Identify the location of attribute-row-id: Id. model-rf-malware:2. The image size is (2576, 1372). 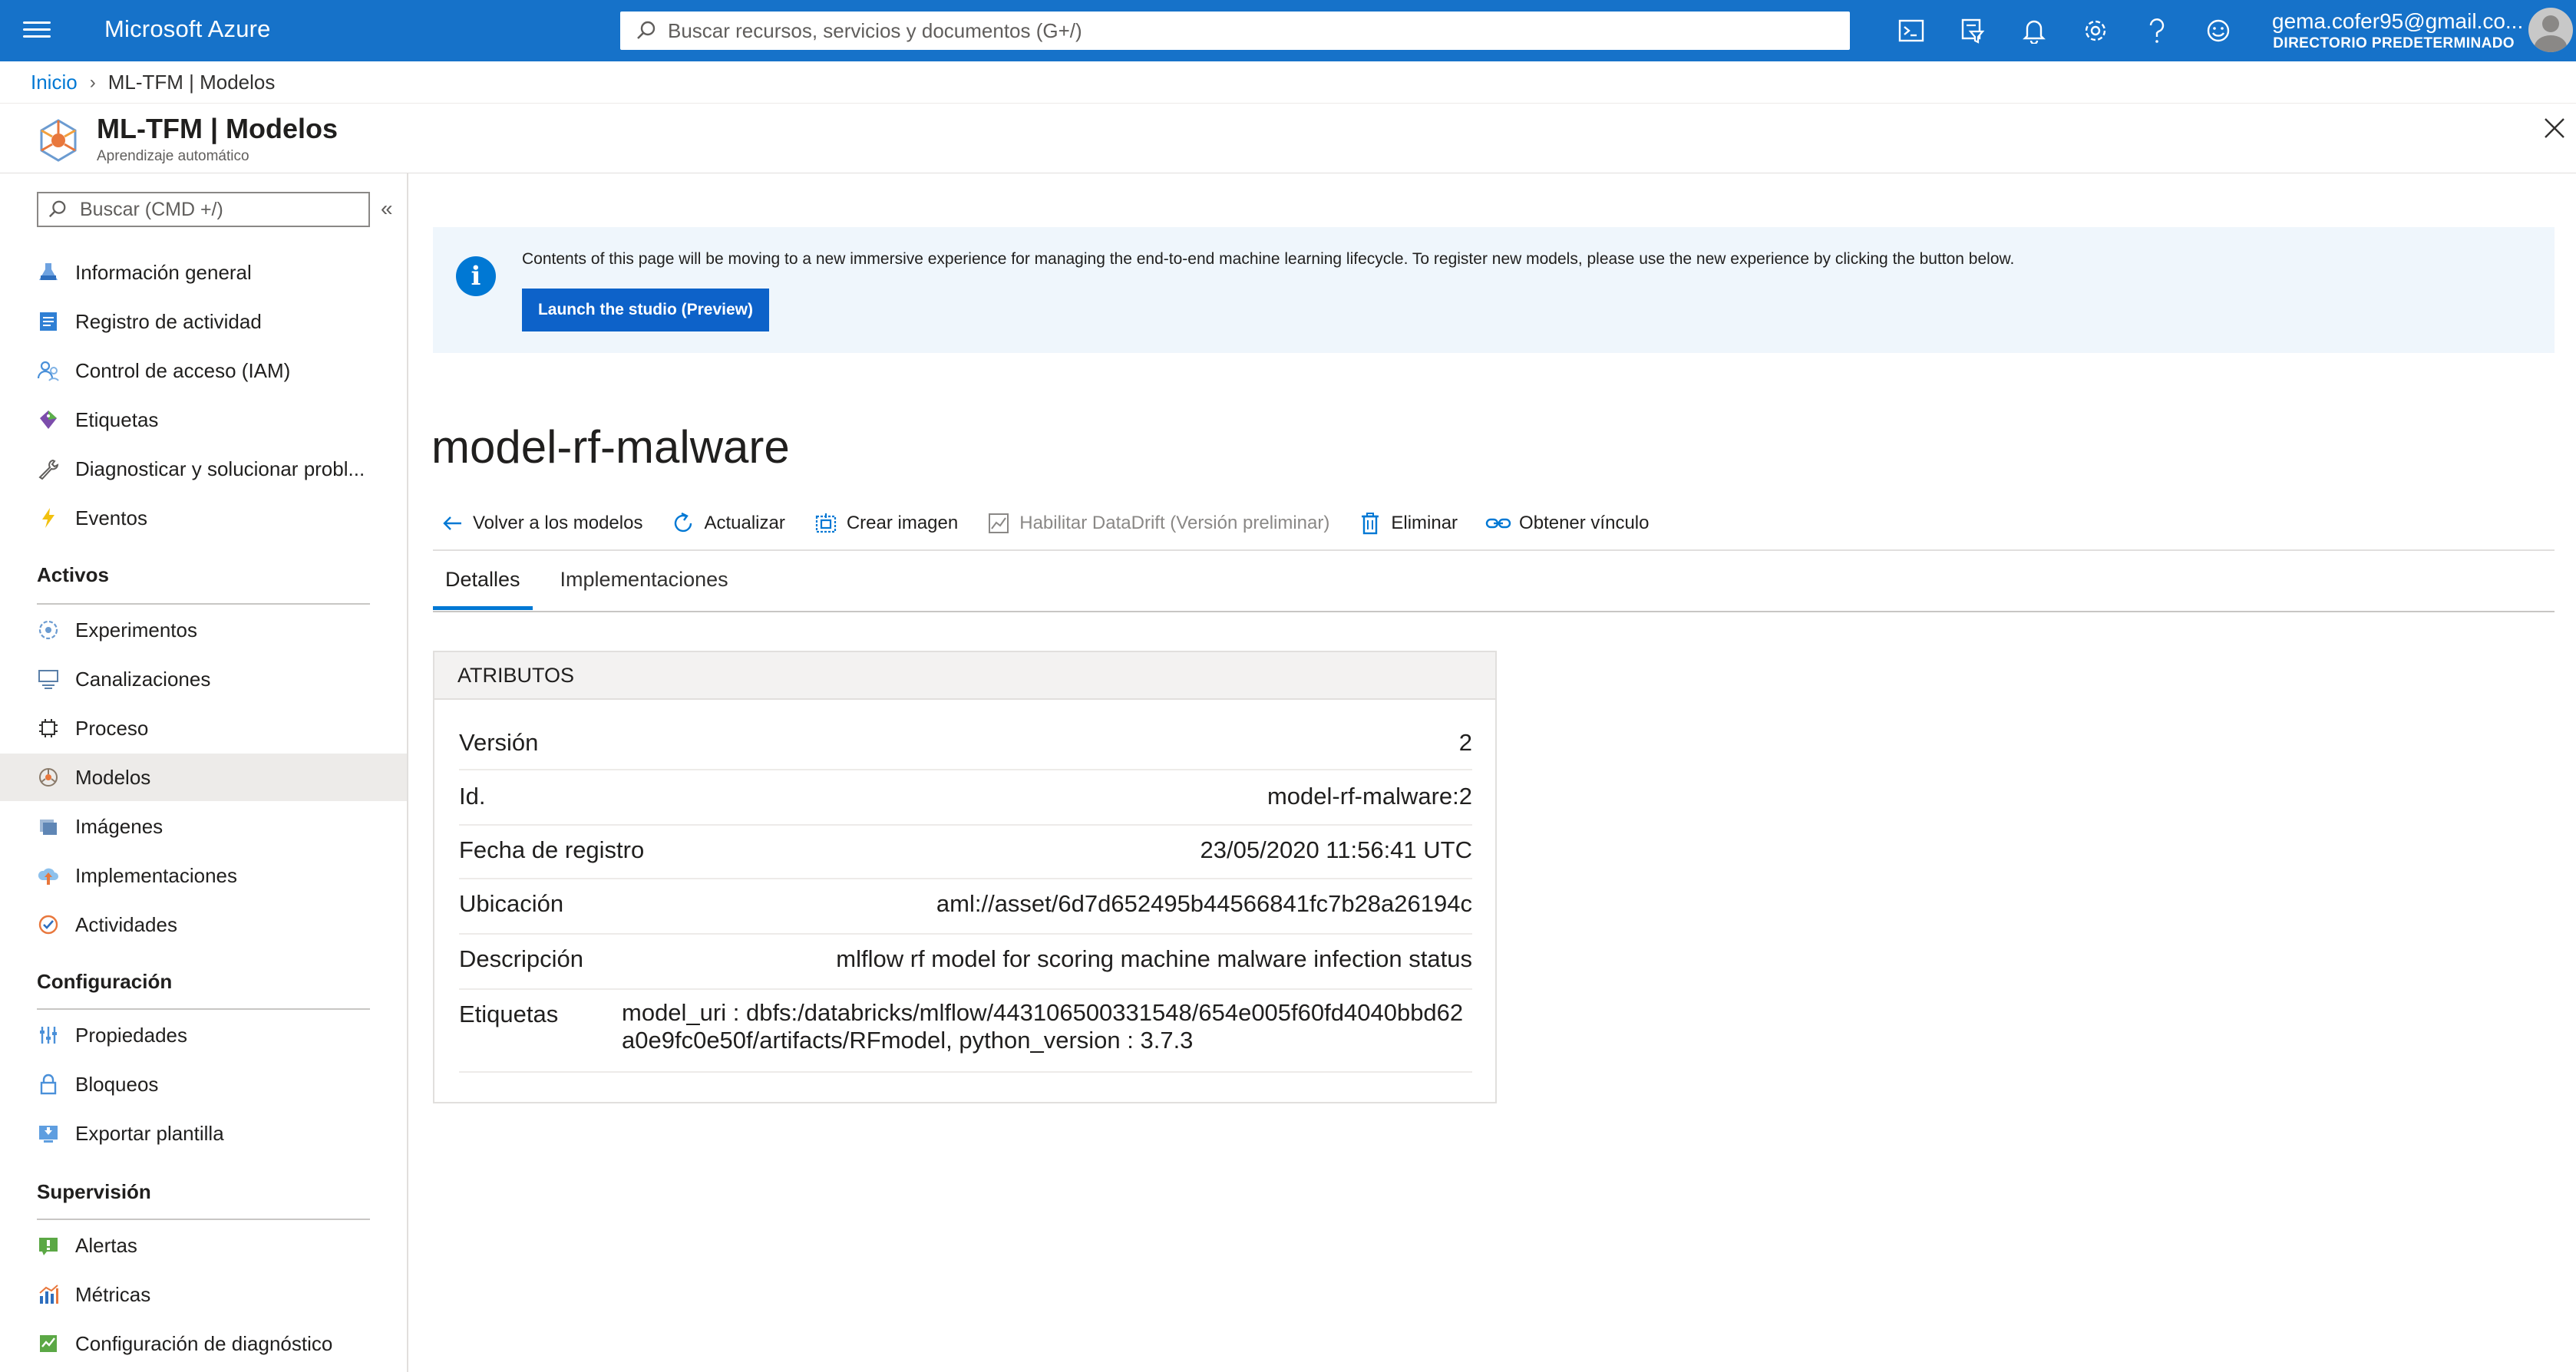
(965, 799).